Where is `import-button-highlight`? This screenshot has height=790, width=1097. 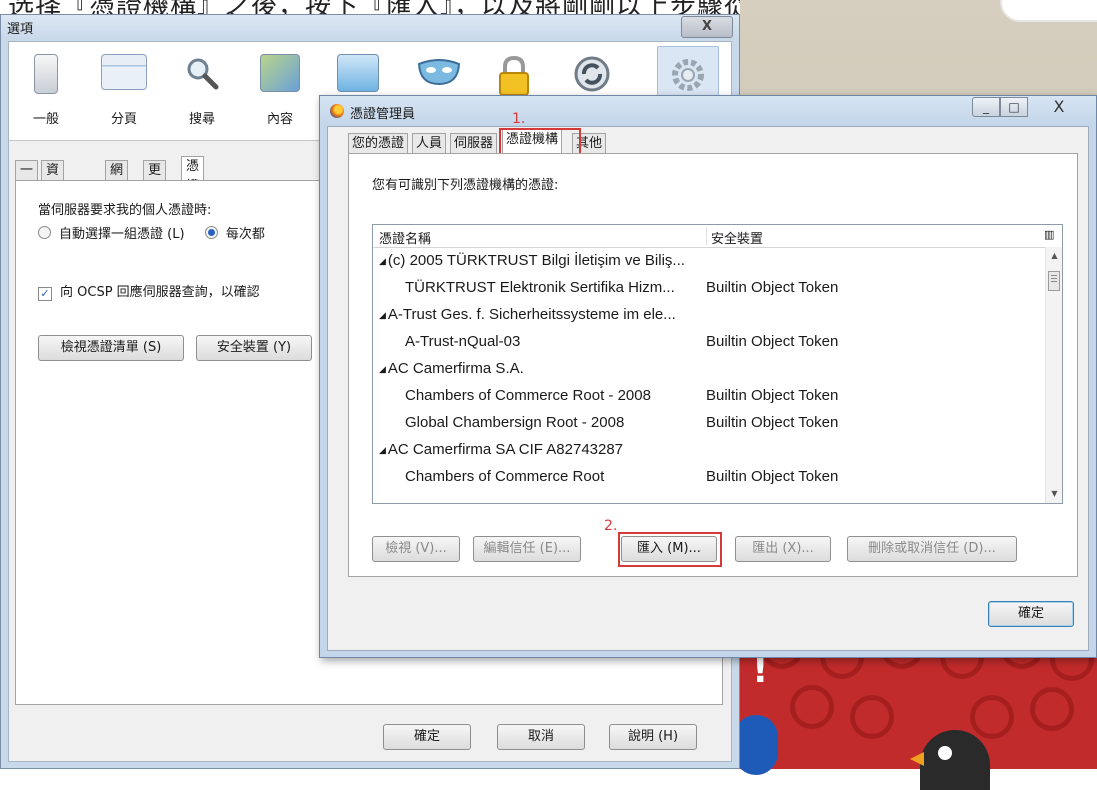 import-button-highlight is located at coordinates (670, 549).